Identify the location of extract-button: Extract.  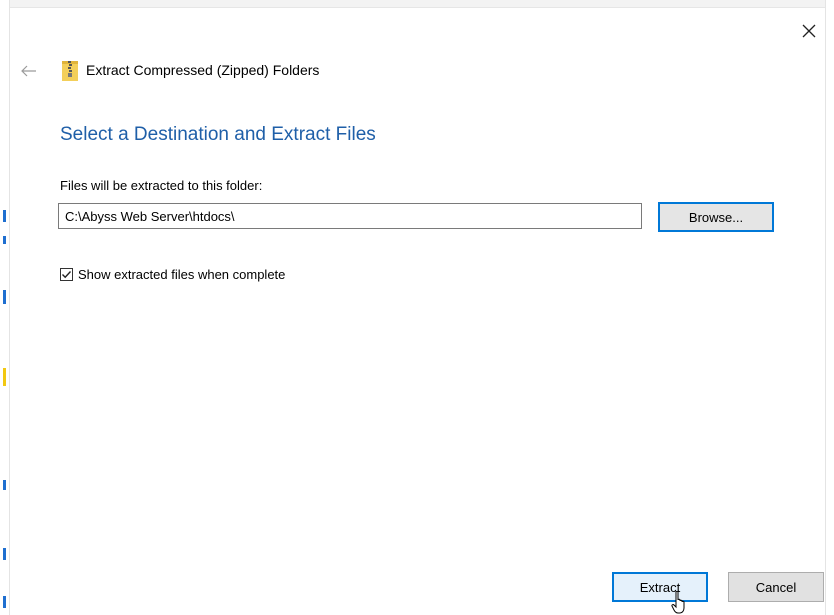
(660, 587).